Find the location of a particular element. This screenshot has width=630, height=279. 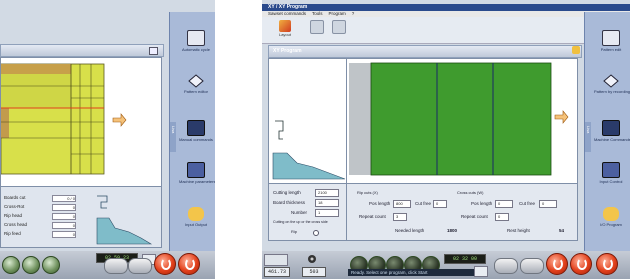

delete-button is located at coordinates (339, 30).